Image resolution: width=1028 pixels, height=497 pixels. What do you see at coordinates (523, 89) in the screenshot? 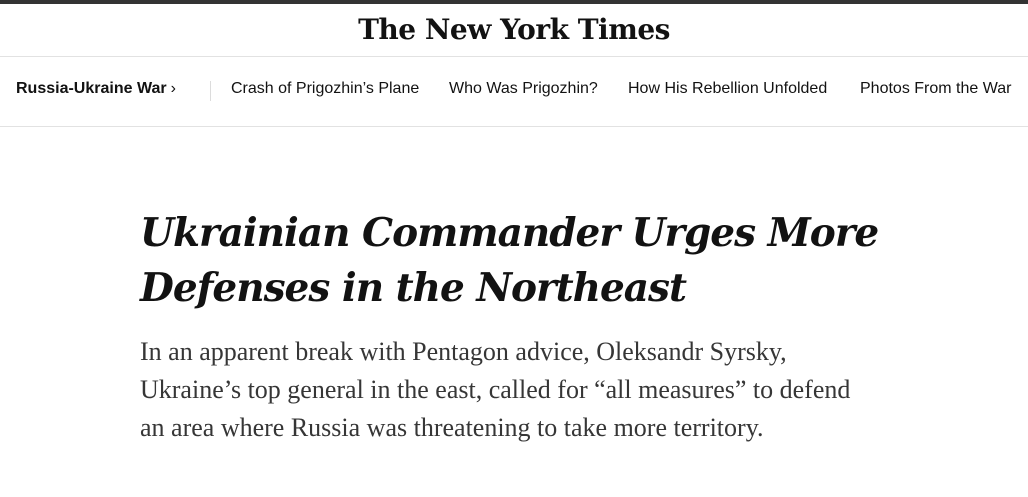
I see `subnav-link-who-was-prigozhin: Who Was Prigozhin?` at bounding box center [523, 89].